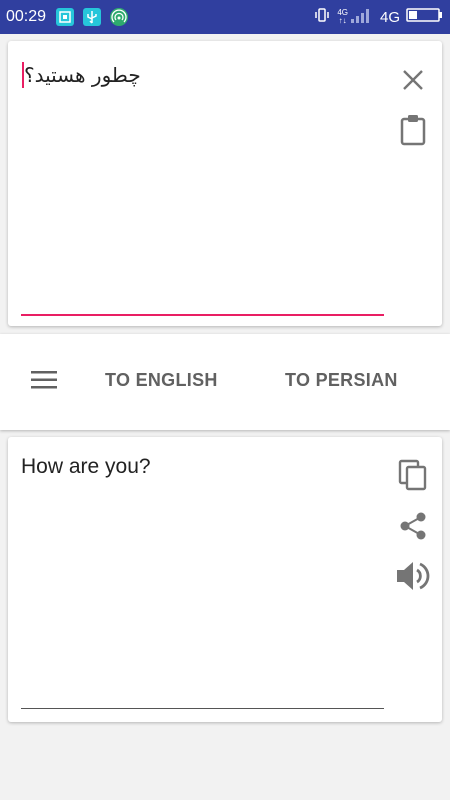 The image size is (450, 800). I want to click on to-persian-button: TO PERSIAN, so click(341, 380).